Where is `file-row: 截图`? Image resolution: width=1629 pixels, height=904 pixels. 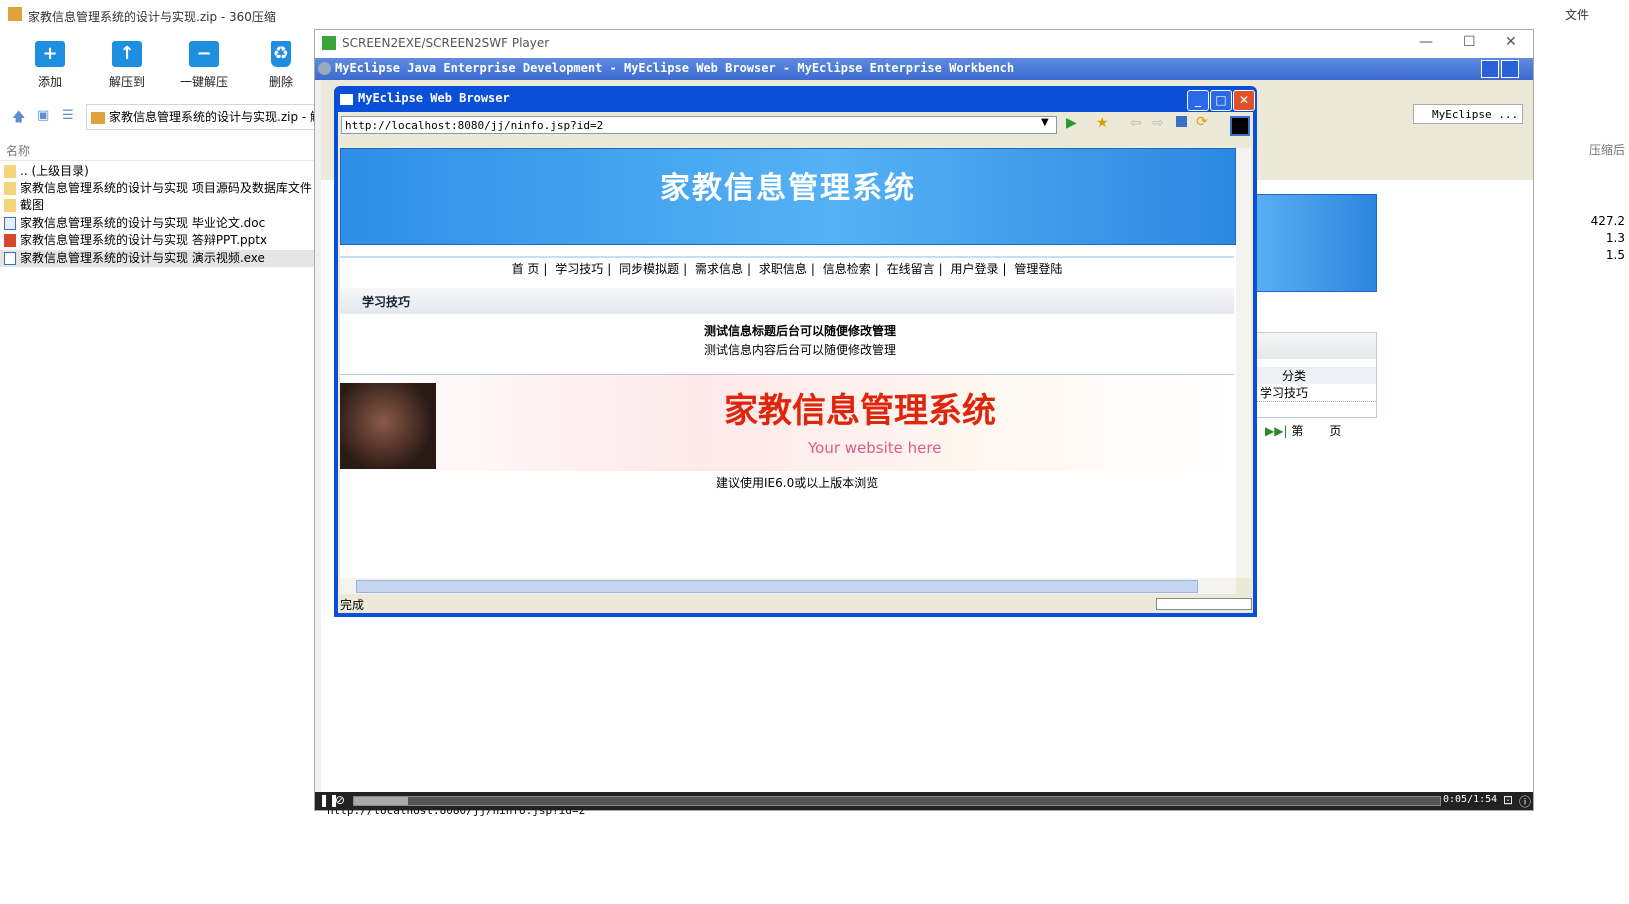 file-row: 截图 is located at coordinates (157, 205).